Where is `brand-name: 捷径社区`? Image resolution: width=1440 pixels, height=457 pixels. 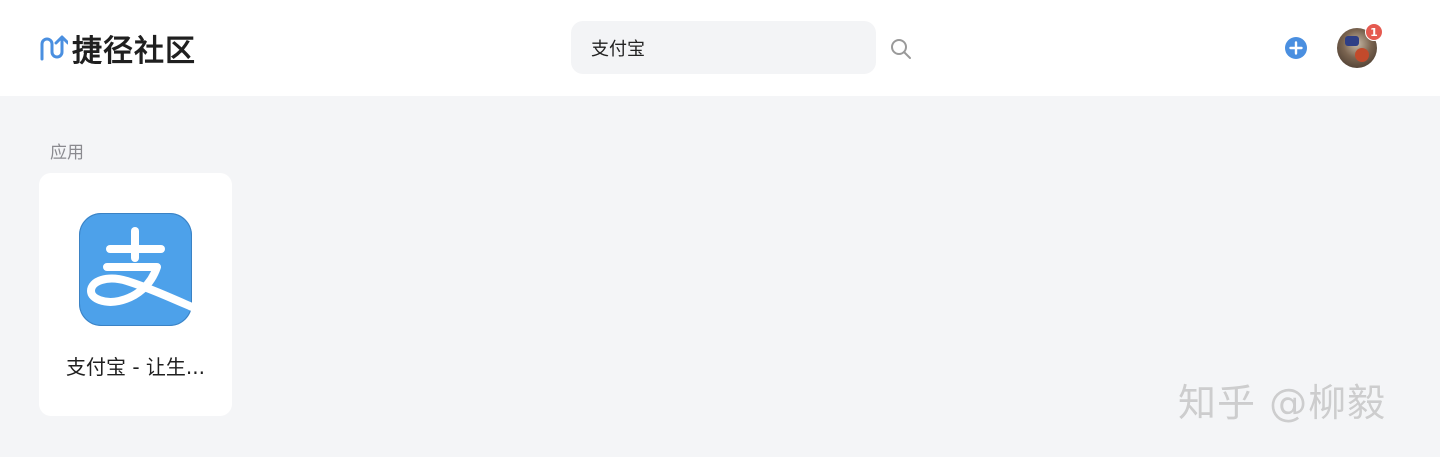 brand-name: 捷径社区 is located at coordinates (134, 51).